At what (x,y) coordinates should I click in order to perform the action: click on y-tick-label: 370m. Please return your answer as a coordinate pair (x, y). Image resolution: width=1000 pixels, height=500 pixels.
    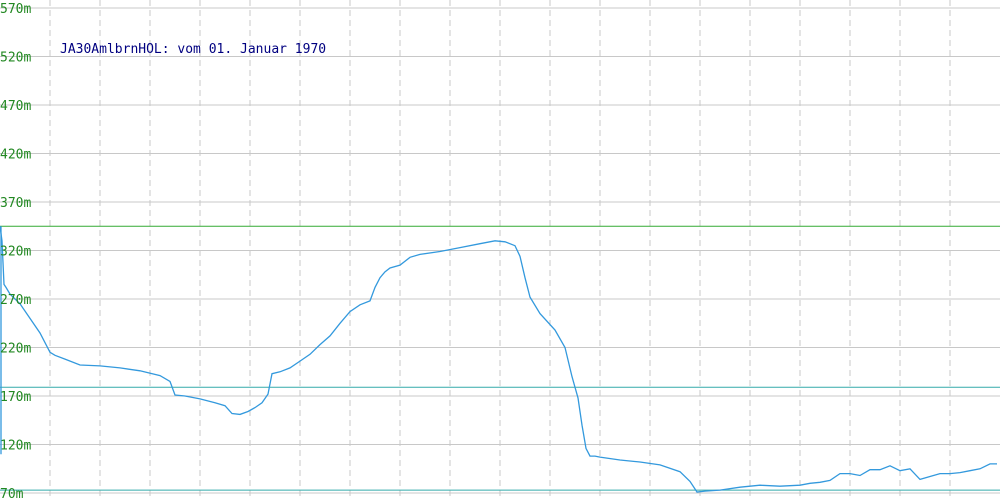
    Looking at the image, I should click on (15, 203).